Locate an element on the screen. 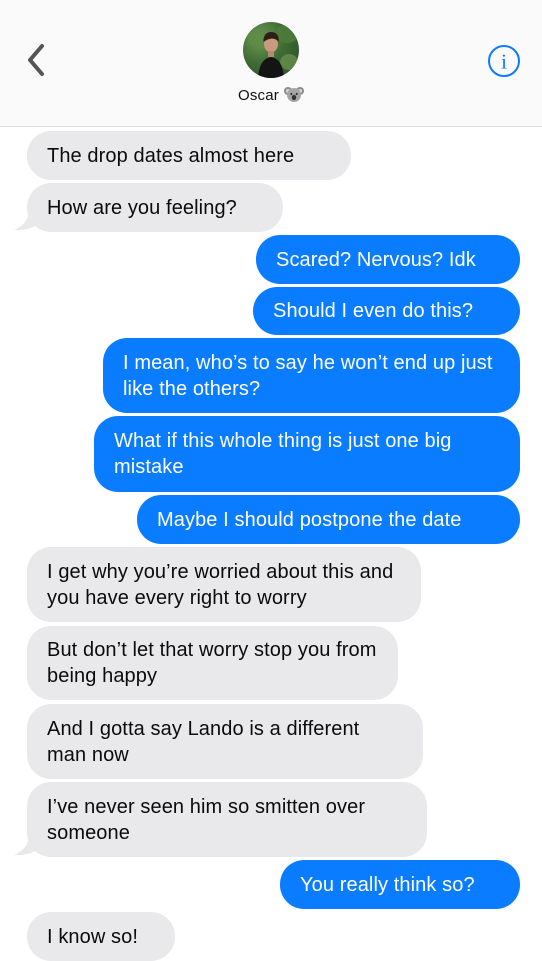 This screenshot has height=961, width=542. info-circle-icon: i is located at coordinates (504, 61).